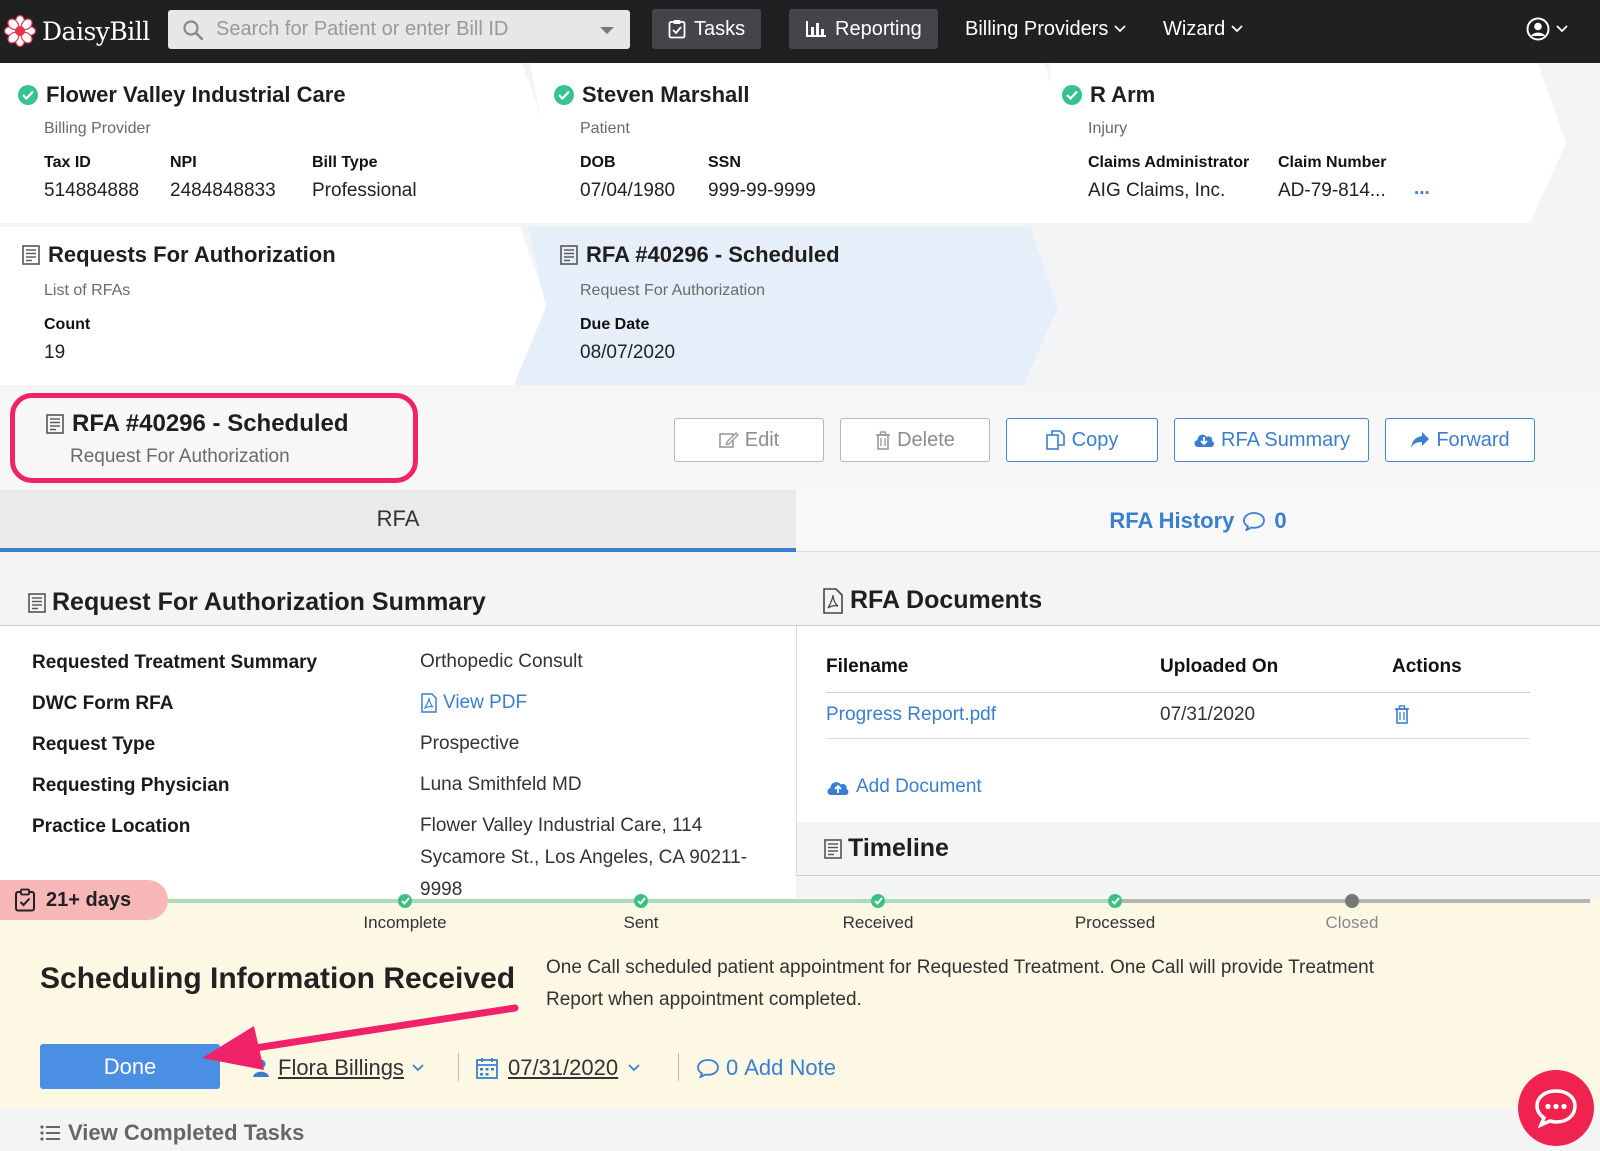  What do you see at coordinates (883, 440) in the screenshot?
I see `trash-icon` at bounding box center [883, 440].